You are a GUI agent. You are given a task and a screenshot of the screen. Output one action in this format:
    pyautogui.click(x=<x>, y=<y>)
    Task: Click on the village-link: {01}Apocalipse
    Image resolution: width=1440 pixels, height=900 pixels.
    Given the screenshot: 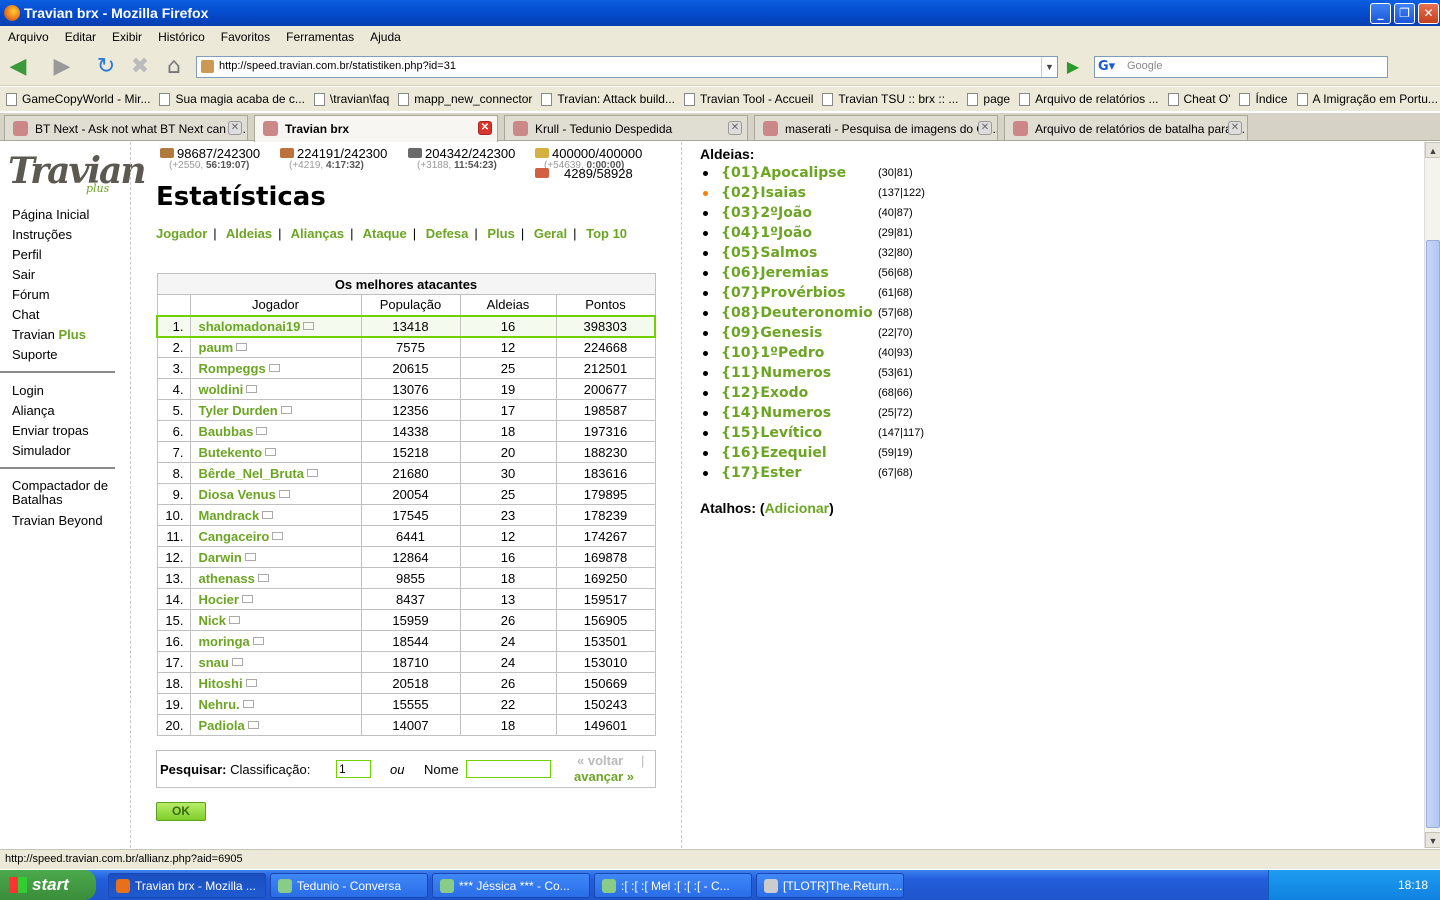 What is the action you would take?
    pyautogui.click(x=783, y=173)
    